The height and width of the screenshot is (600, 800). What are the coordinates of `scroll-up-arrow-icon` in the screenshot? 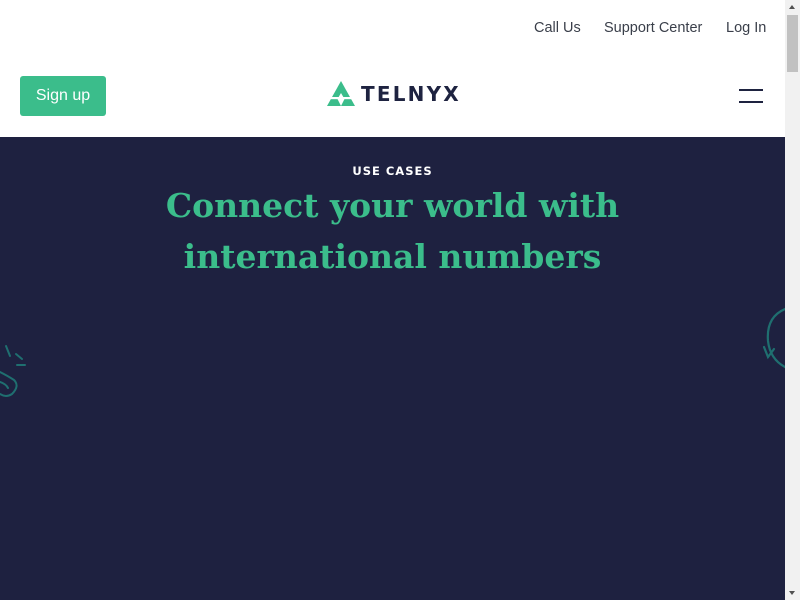 It's located at (792, 7).